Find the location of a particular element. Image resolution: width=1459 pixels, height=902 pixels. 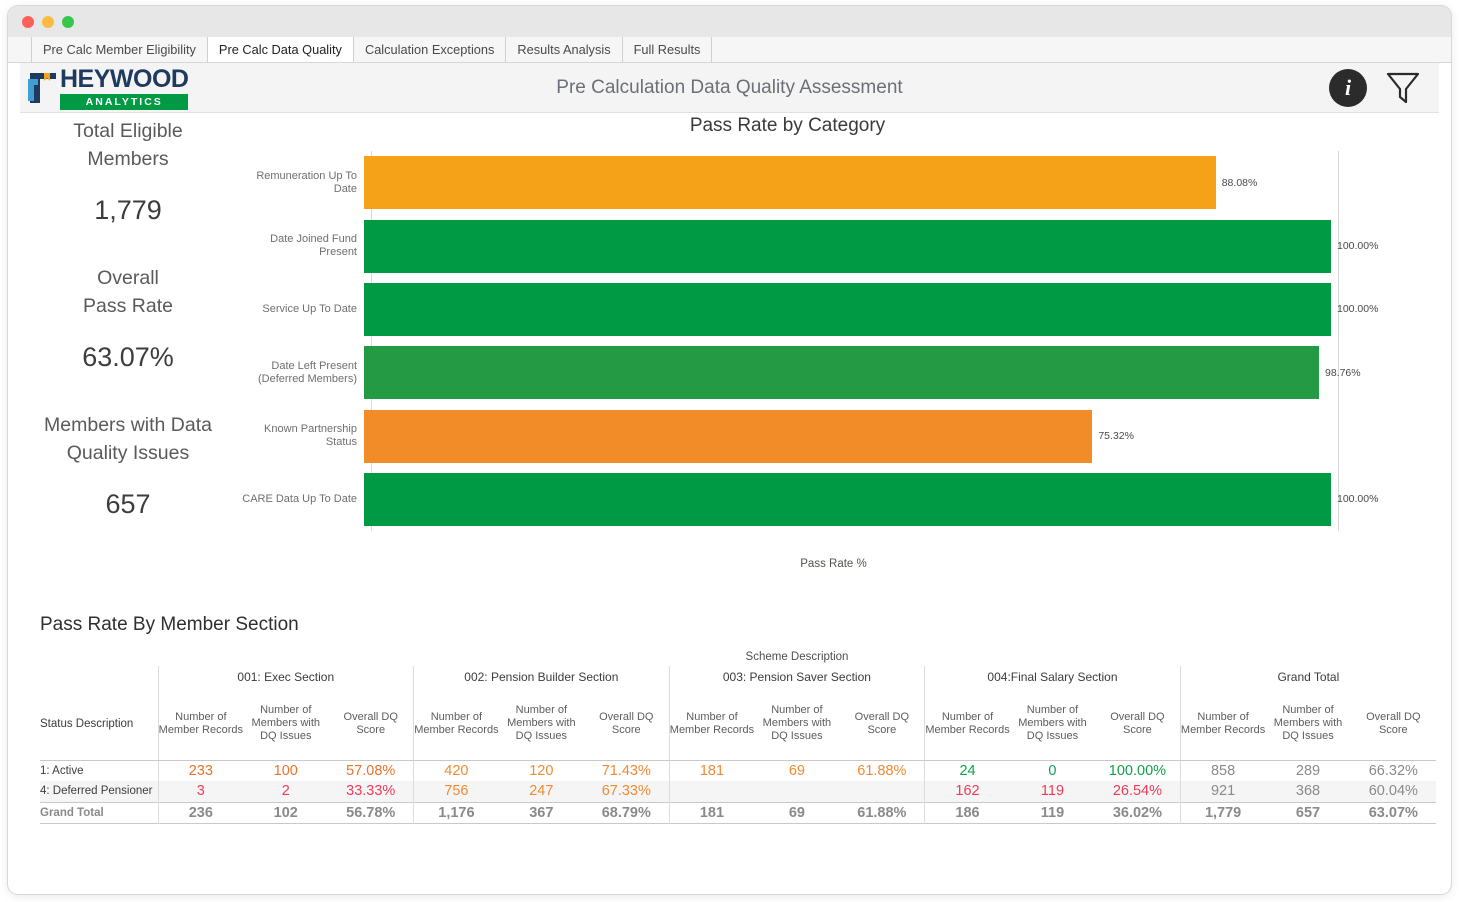

chart-category-label: Date Joined Fund Present is located at coordinates (313, 245).